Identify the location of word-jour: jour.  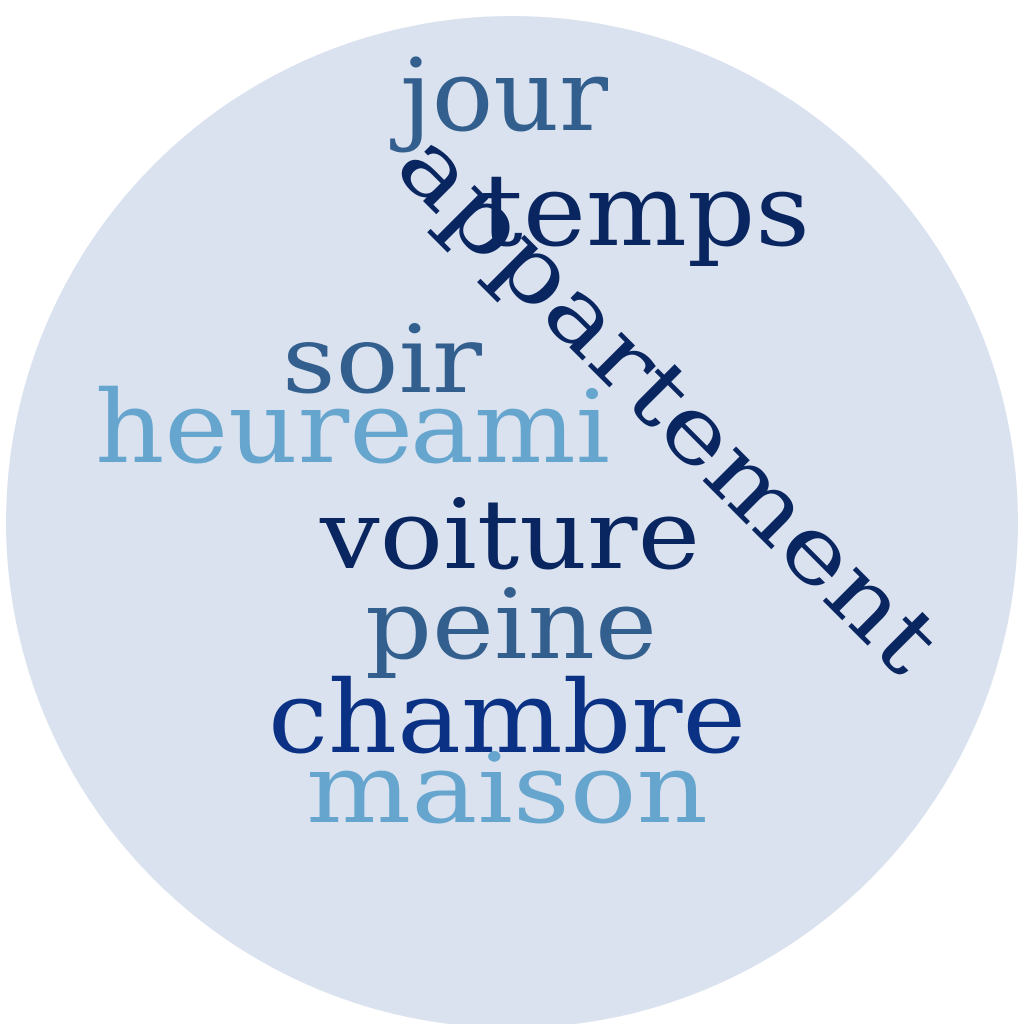
(499, 95).